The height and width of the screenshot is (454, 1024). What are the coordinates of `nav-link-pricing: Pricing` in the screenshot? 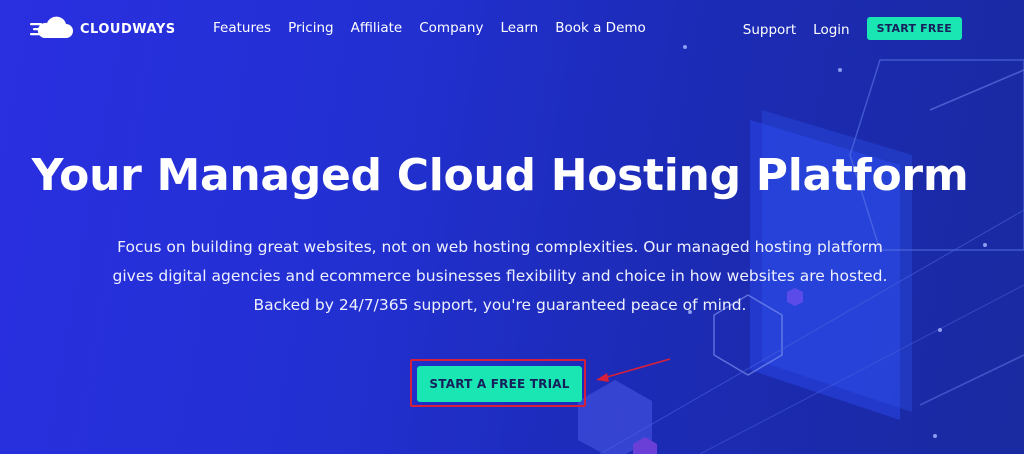 It's located at (311, 28).